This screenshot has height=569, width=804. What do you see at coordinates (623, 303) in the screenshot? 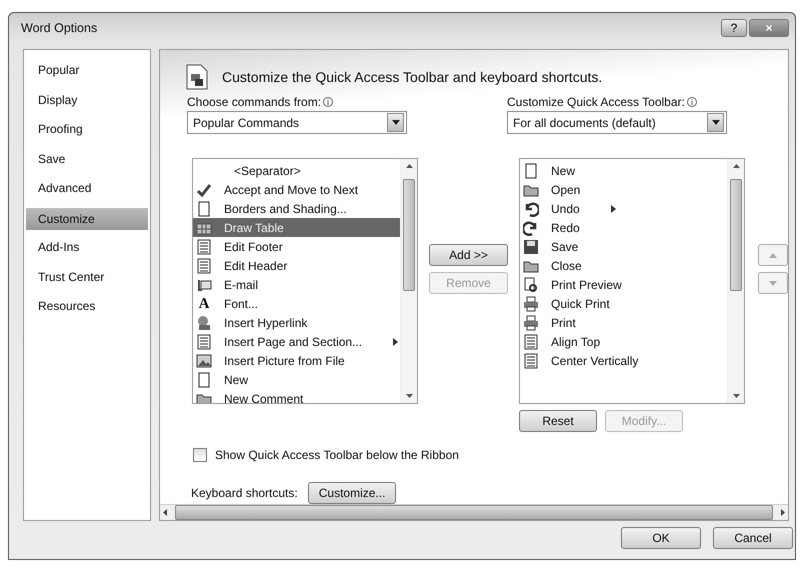
I see `list-item: Quick Print` at bounding box center [623, 303].